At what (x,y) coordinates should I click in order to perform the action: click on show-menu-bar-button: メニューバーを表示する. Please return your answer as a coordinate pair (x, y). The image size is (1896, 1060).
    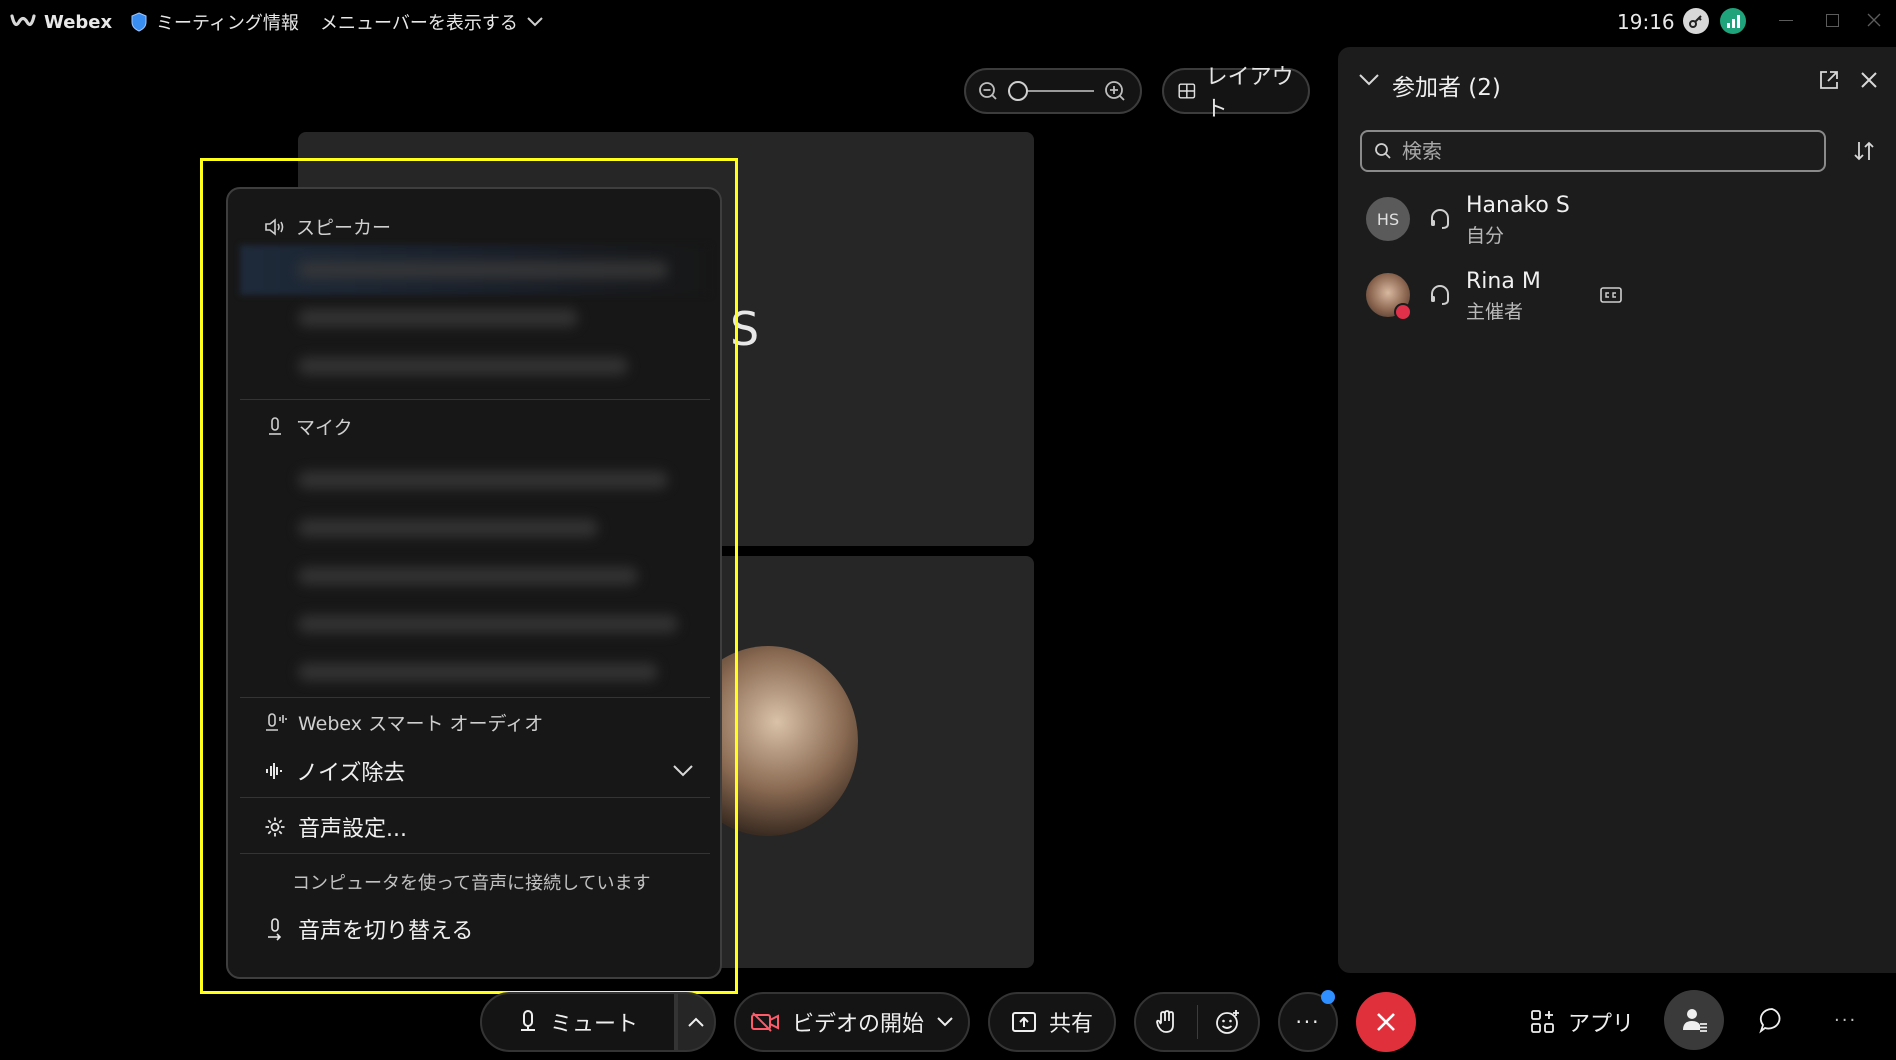
    Looking at the image, I should click on (432, 22).